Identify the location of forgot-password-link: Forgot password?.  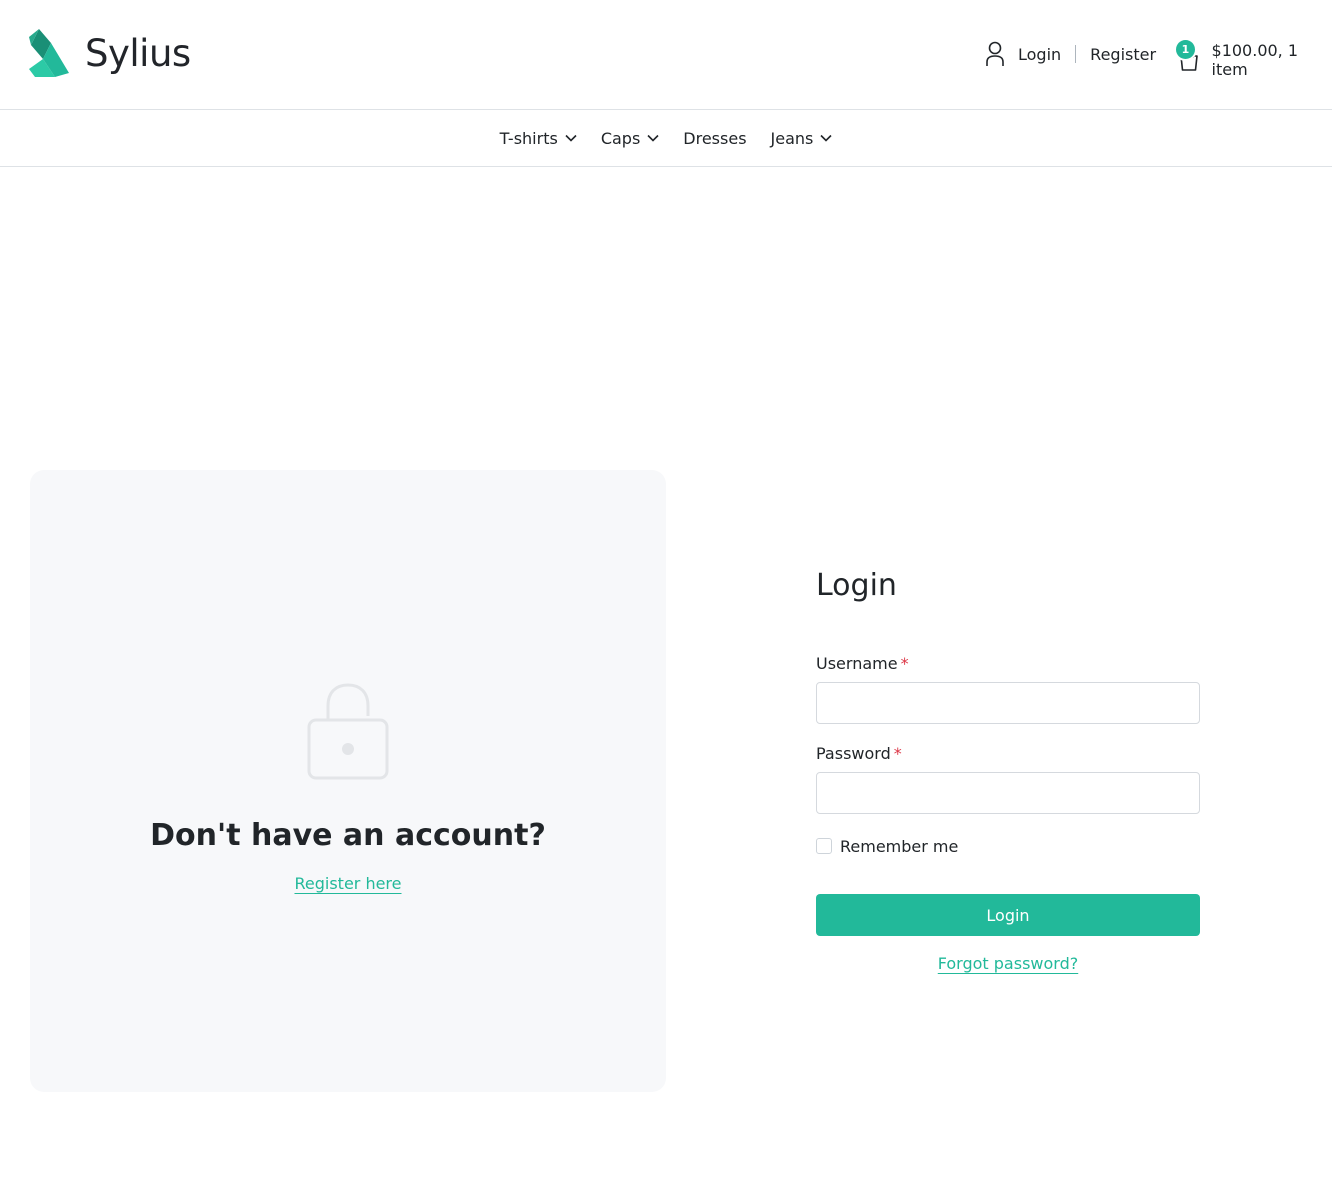
(1008, 963).